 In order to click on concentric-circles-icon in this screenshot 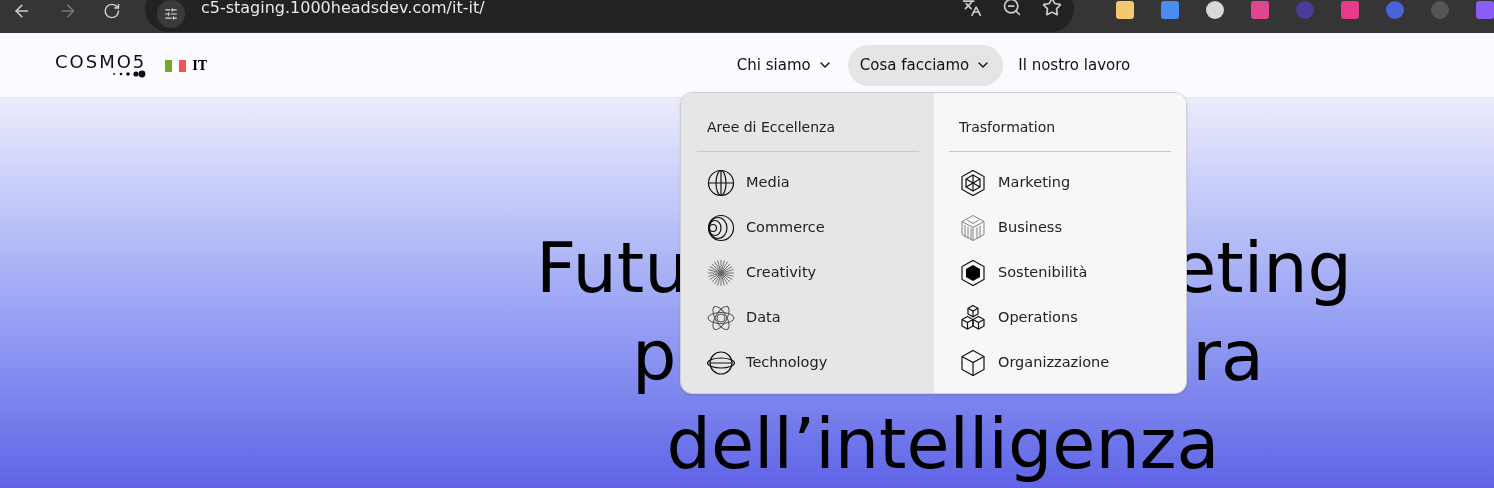, I will do `click(721, 227)`.